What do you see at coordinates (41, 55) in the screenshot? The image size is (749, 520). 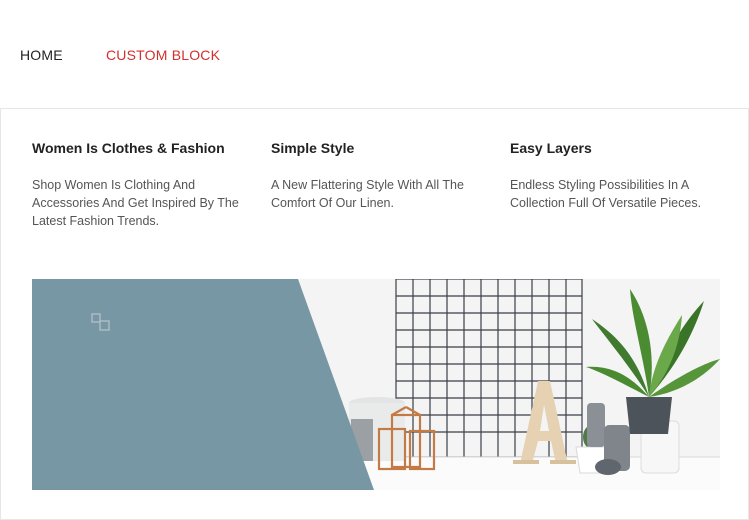 I see `nav-item-home: HOME` at bounding box center [41, 55].